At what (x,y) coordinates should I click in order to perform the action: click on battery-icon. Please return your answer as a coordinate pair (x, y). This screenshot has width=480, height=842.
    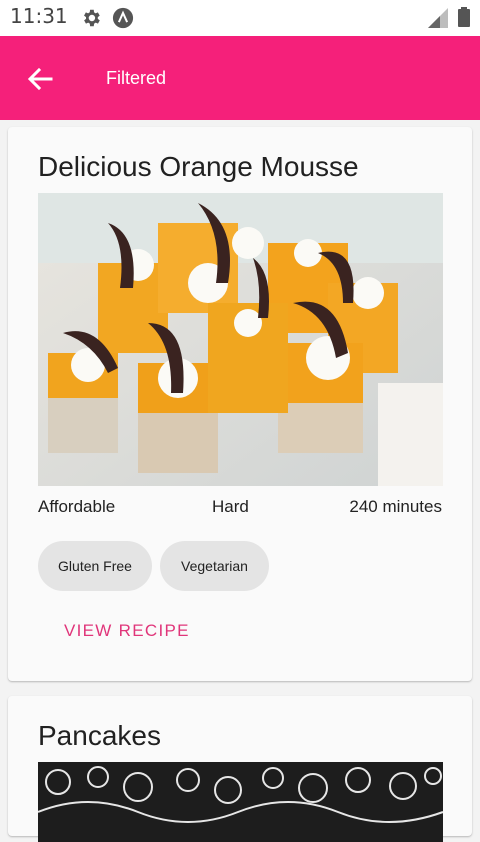
    Looking at the image, I should click on (464, 17).